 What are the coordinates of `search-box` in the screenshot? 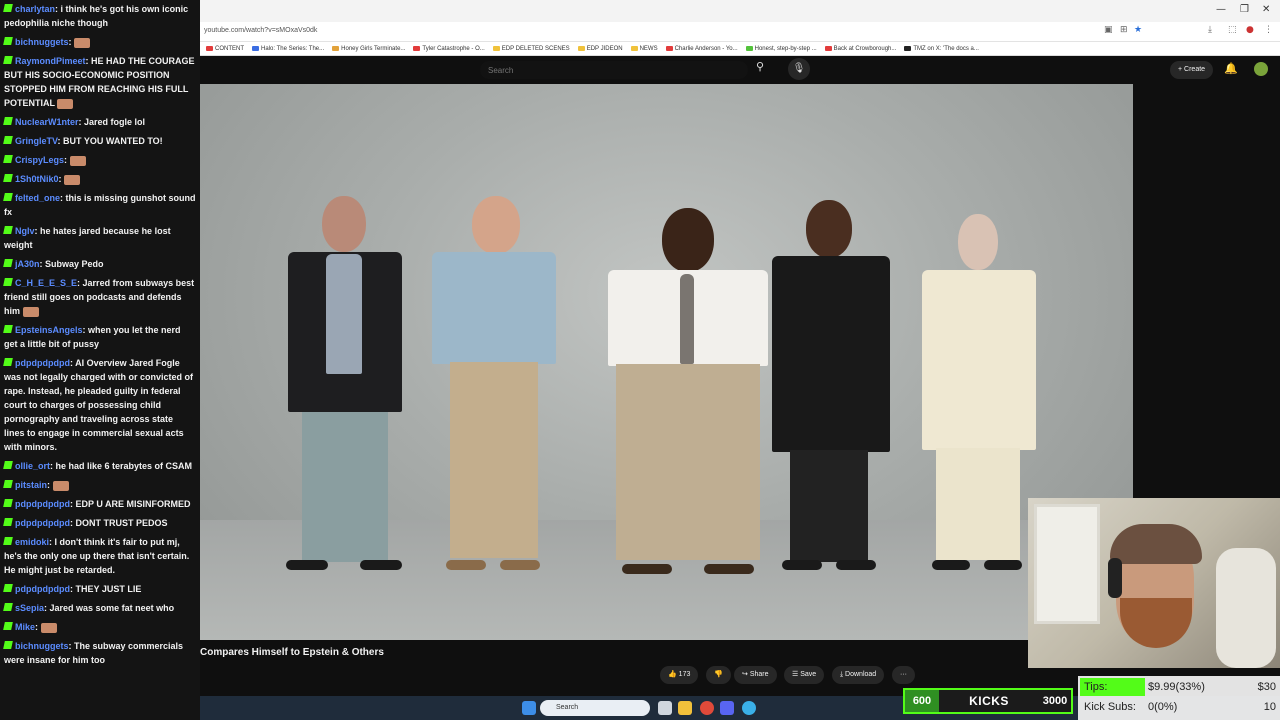 It's located at (614, 70).